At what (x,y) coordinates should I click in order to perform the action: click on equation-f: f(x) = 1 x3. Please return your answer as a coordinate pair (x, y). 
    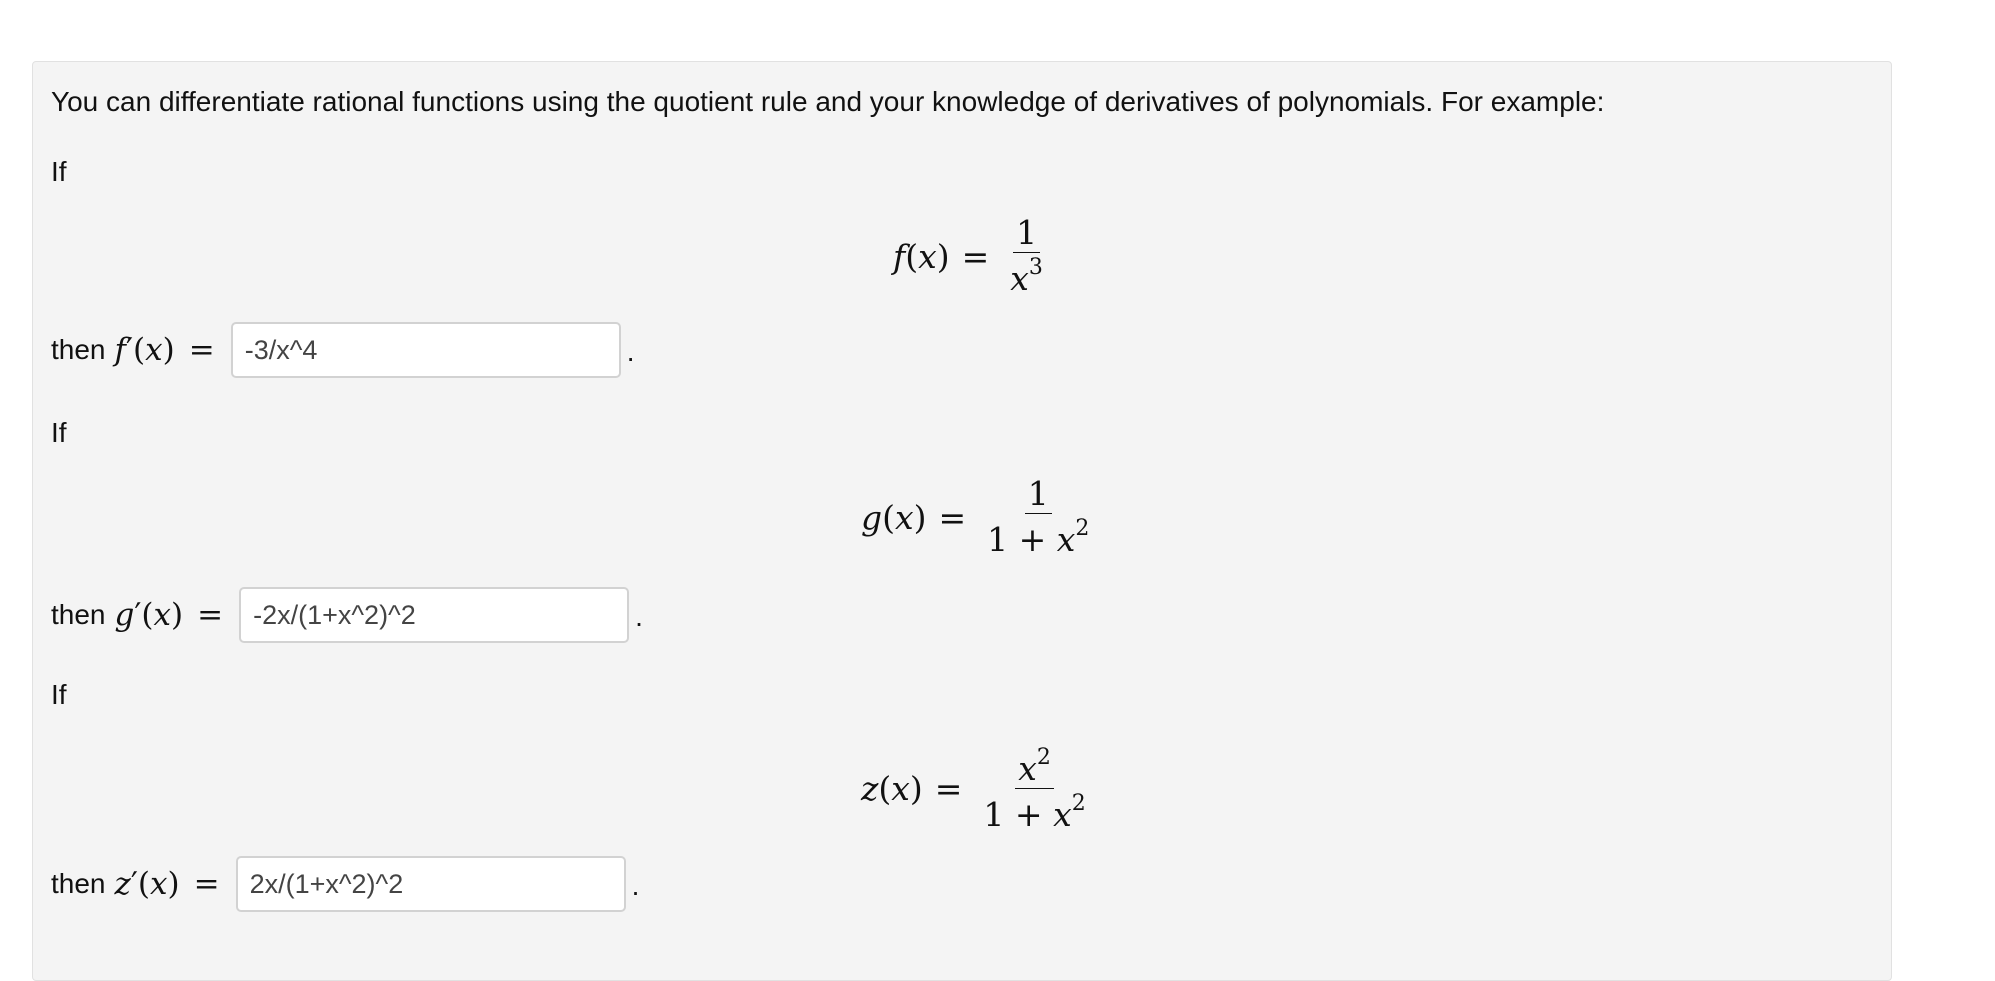
    Looking at the image, I should click on (971, 256).